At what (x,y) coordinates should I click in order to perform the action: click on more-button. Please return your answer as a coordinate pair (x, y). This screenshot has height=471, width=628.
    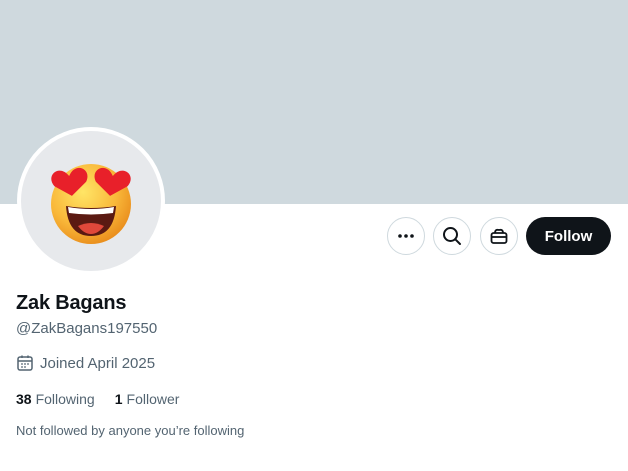
    Looking at the image, I should click on (406, 236).